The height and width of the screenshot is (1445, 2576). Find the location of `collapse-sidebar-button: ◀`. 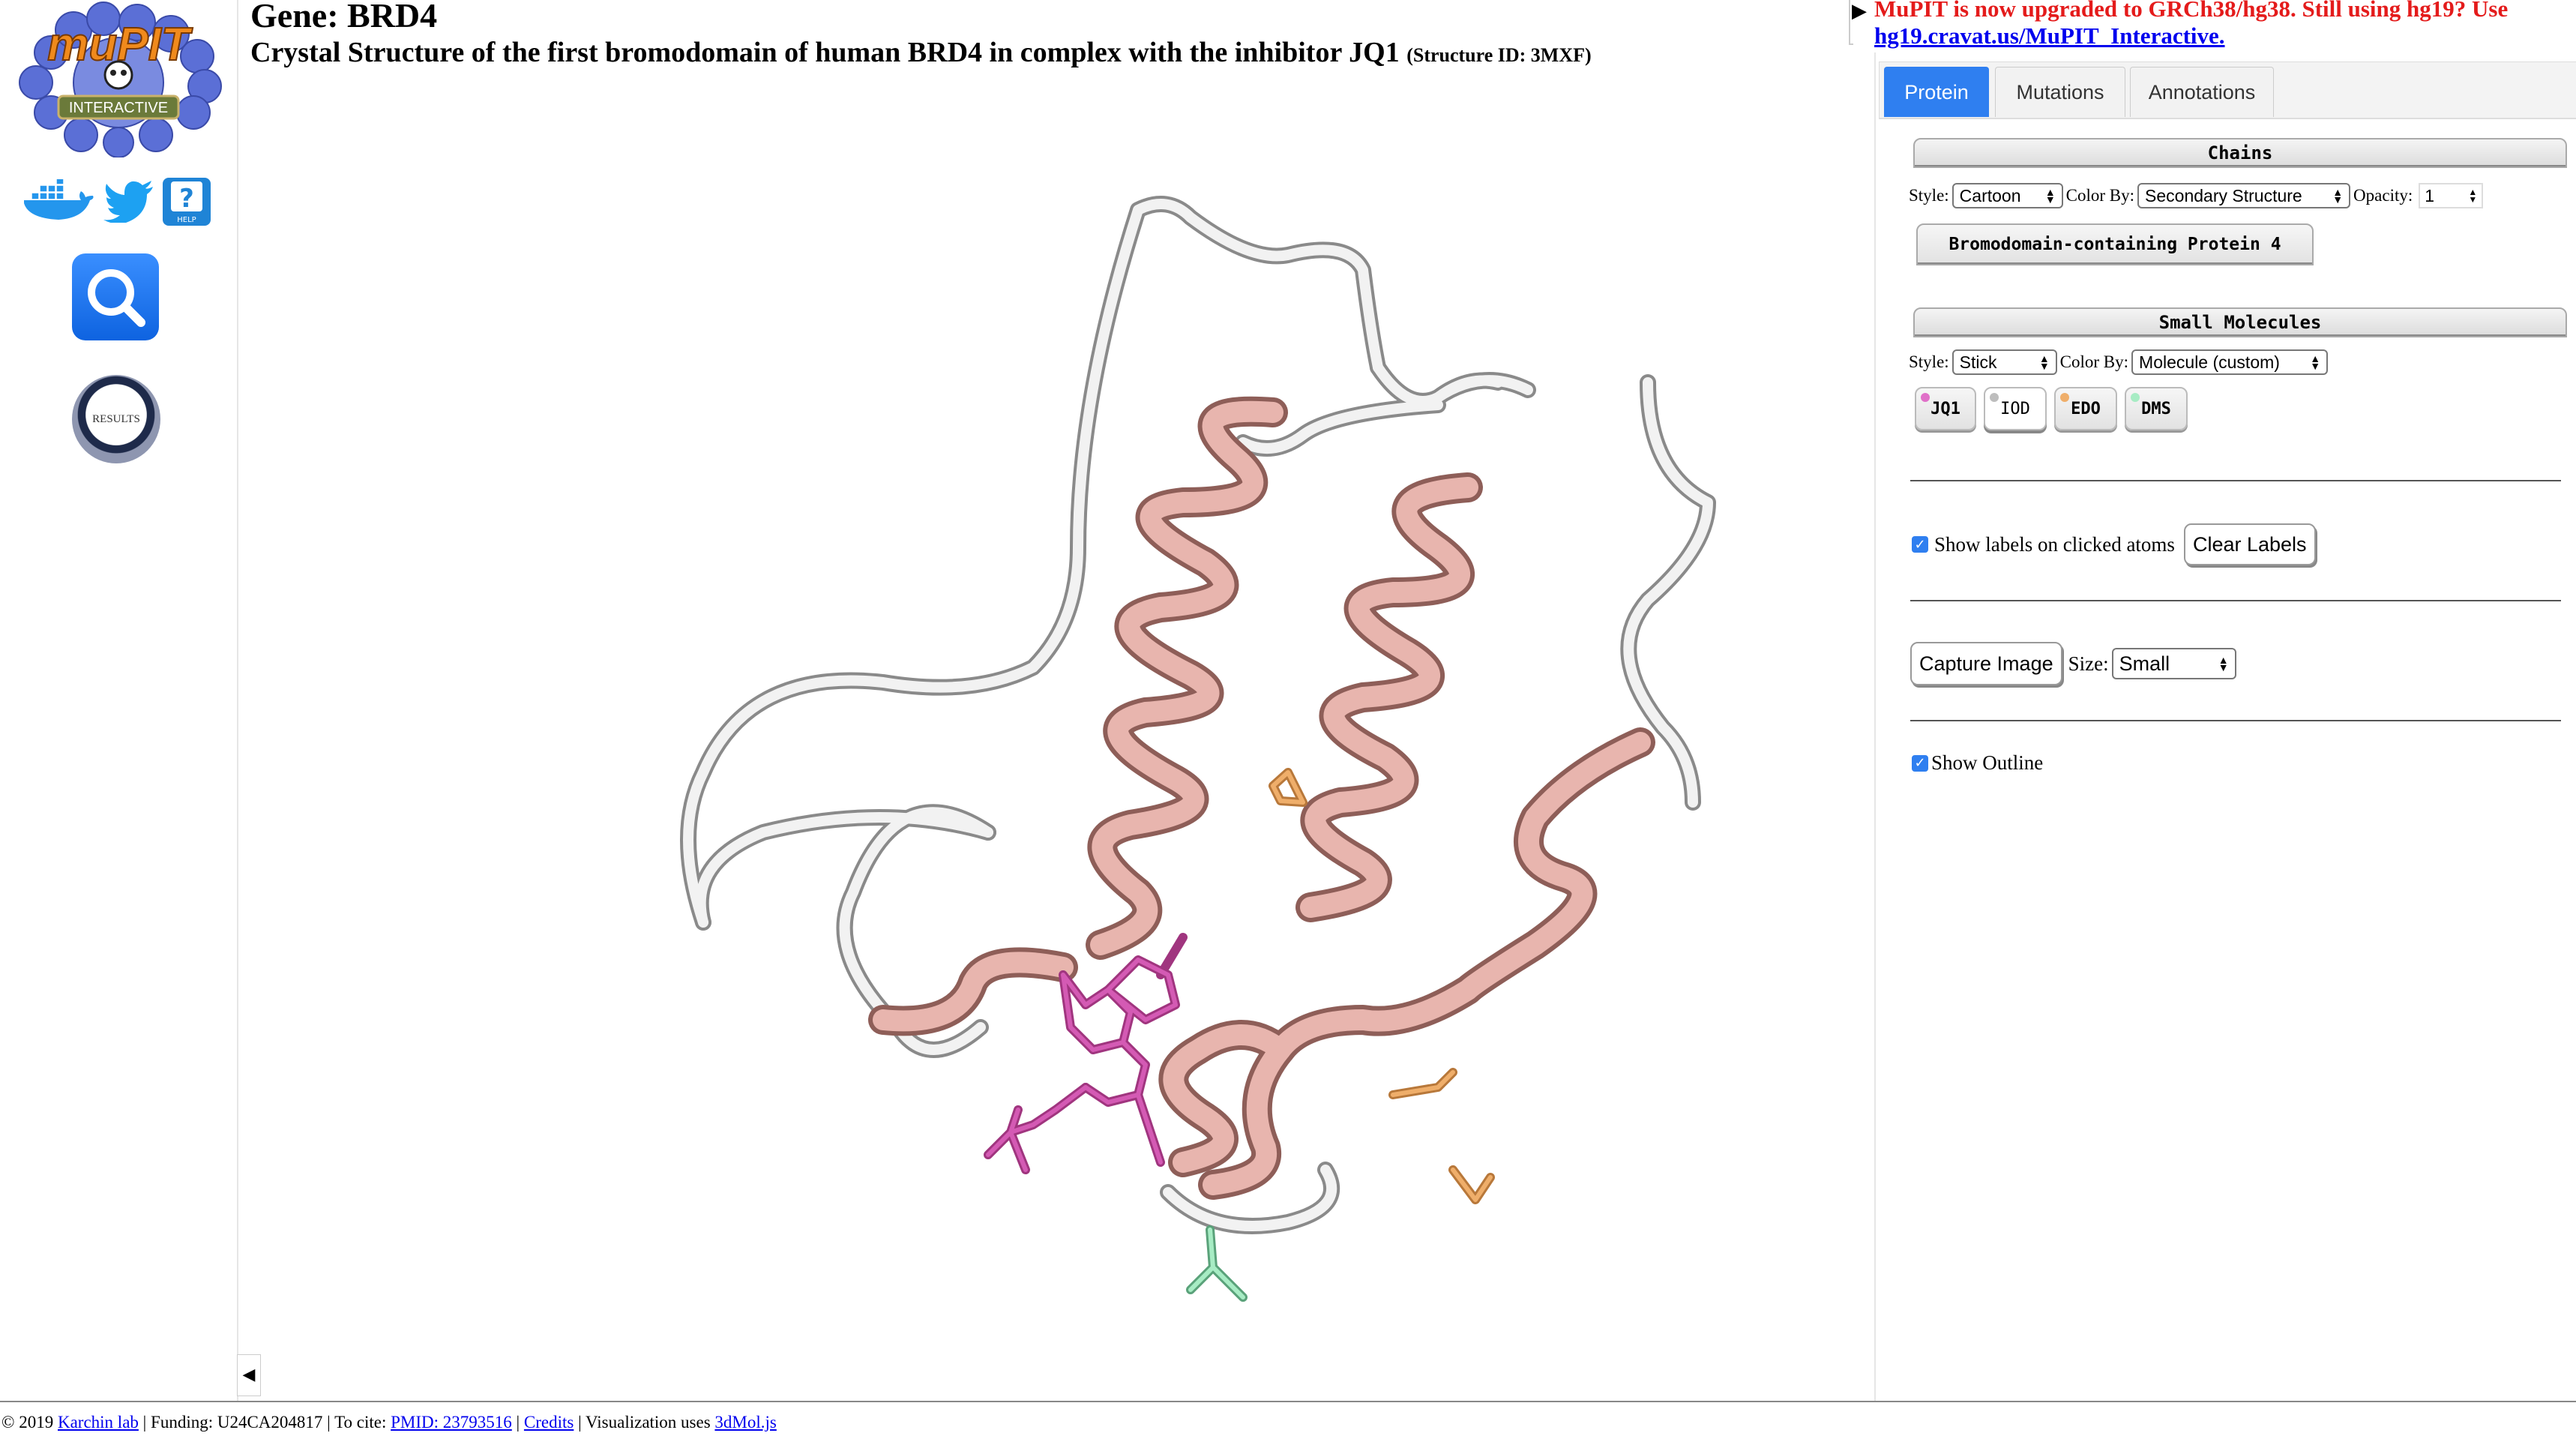

collapse-sidebar-button: ◀ is located at coordinates (249, 1375).